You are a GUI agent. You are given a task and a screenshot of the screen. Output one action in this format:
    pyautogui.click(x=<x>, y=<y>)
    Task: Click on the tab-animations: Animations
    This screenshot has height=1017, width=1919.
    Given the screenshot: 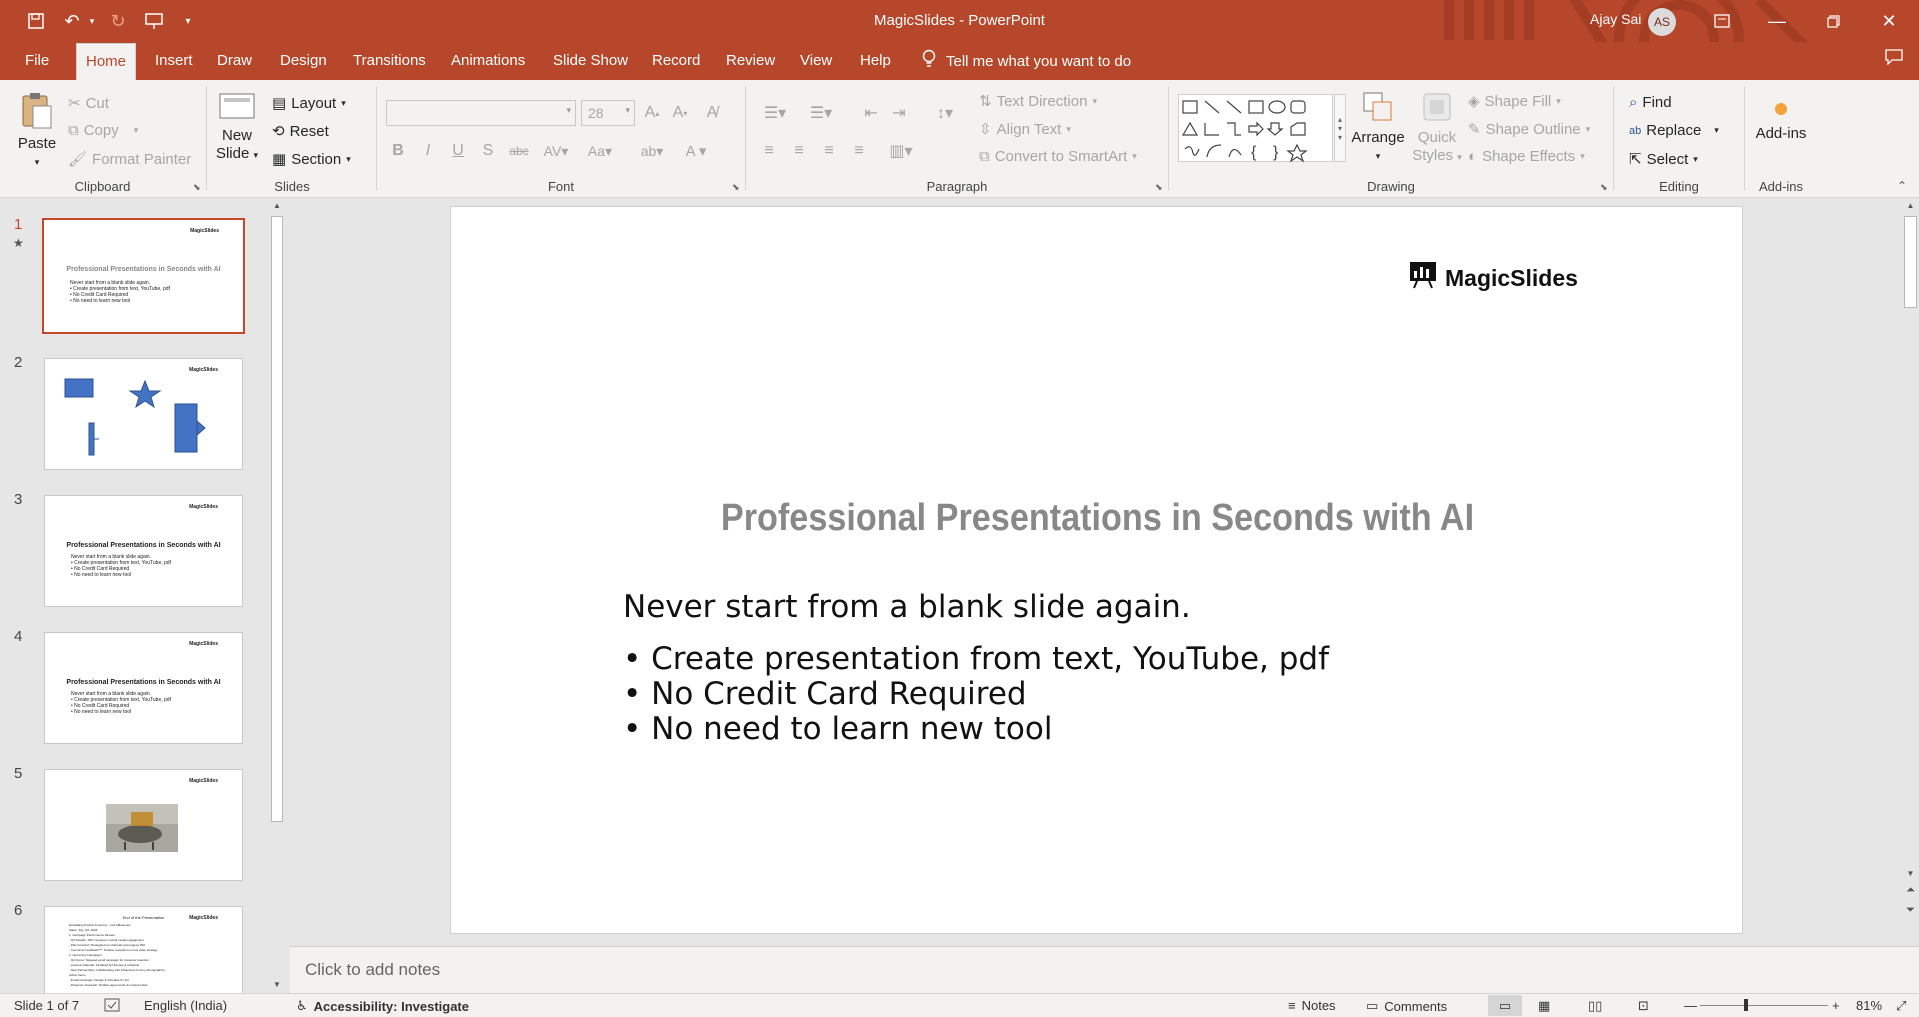 What is the action you would take?
    pyautogui.click(x=488, y=61)
    